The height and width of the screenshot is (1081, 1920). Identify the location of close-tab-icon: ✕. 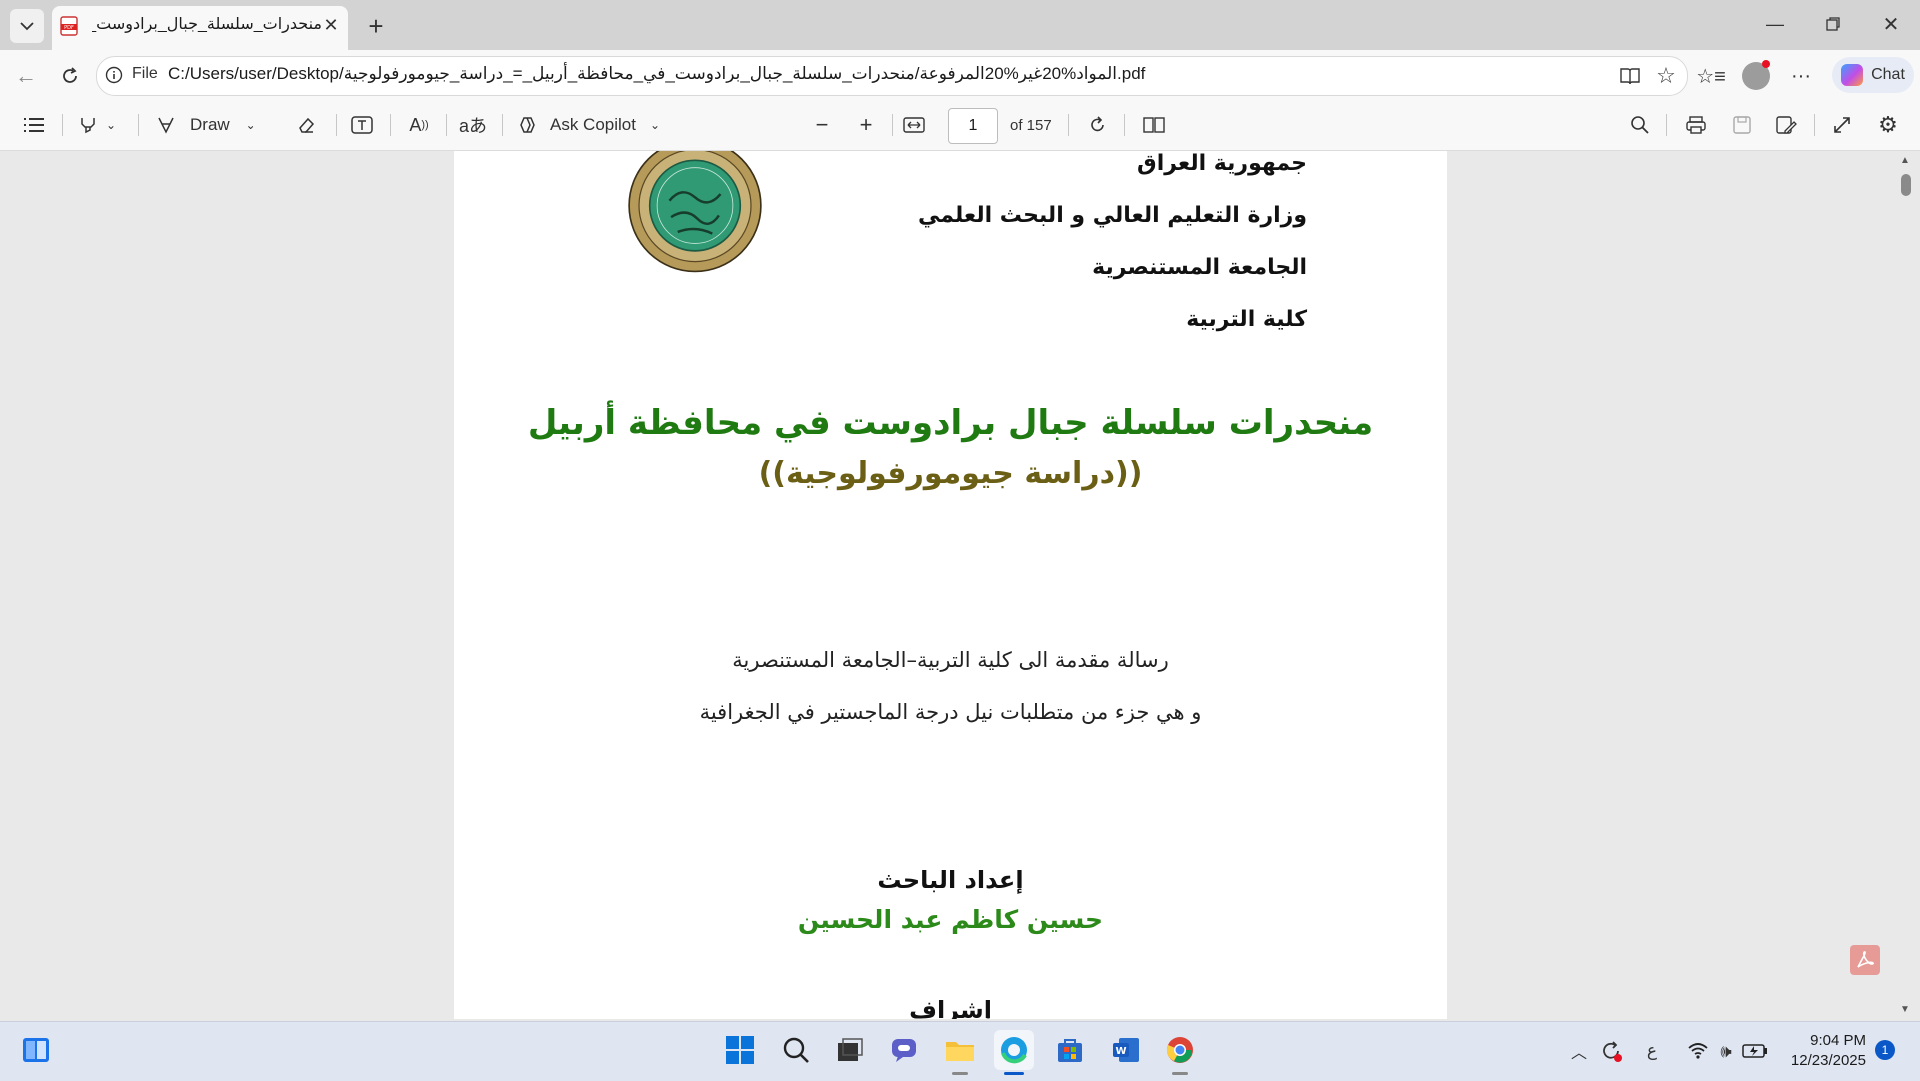
(331, 25).